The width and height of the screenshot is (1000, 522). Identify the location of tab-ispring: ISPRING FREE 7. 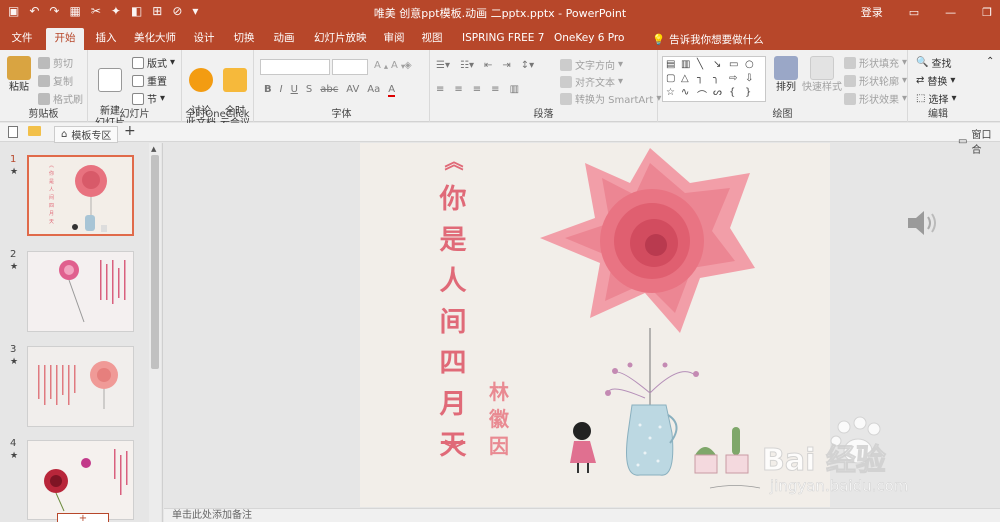
(502, 39).